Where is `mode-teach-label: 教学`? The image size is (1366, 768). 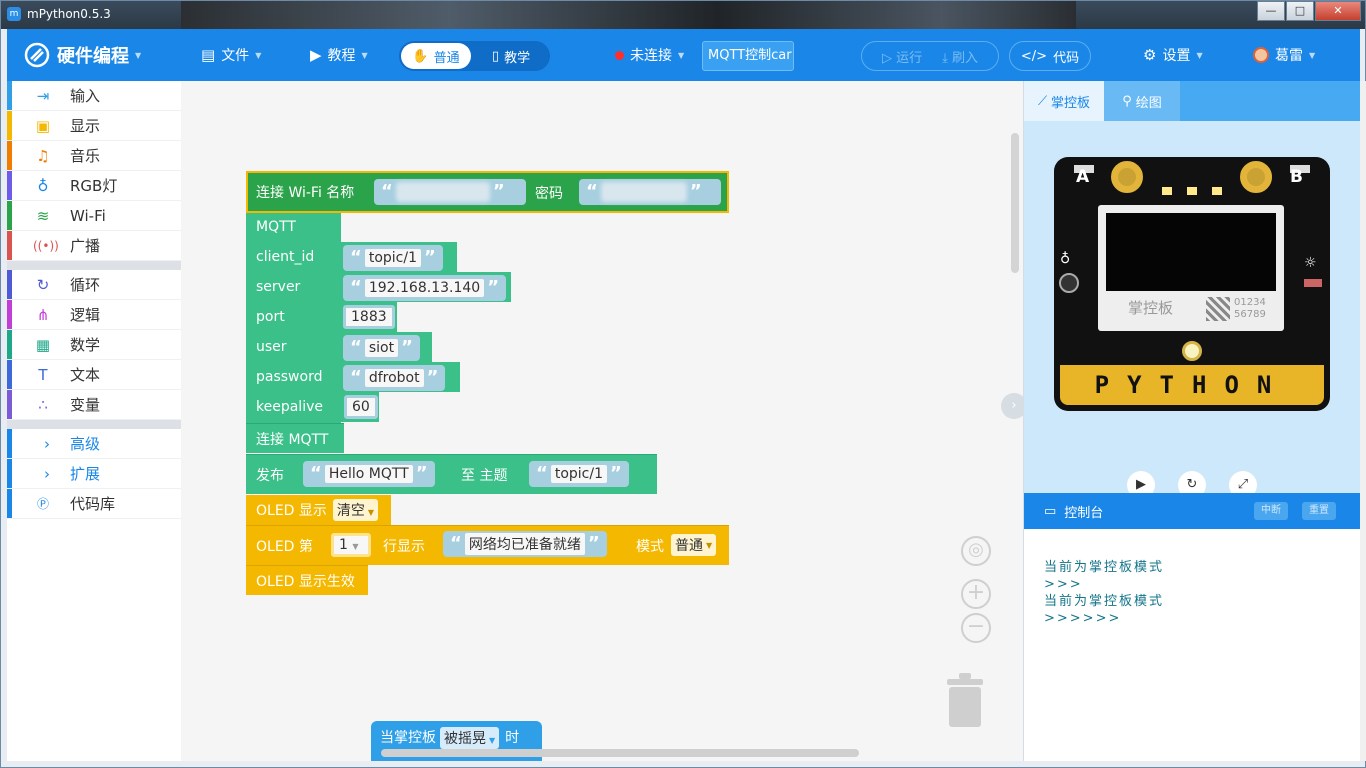
mode-teach-label: 教学 is located at coordinates (517, 58).